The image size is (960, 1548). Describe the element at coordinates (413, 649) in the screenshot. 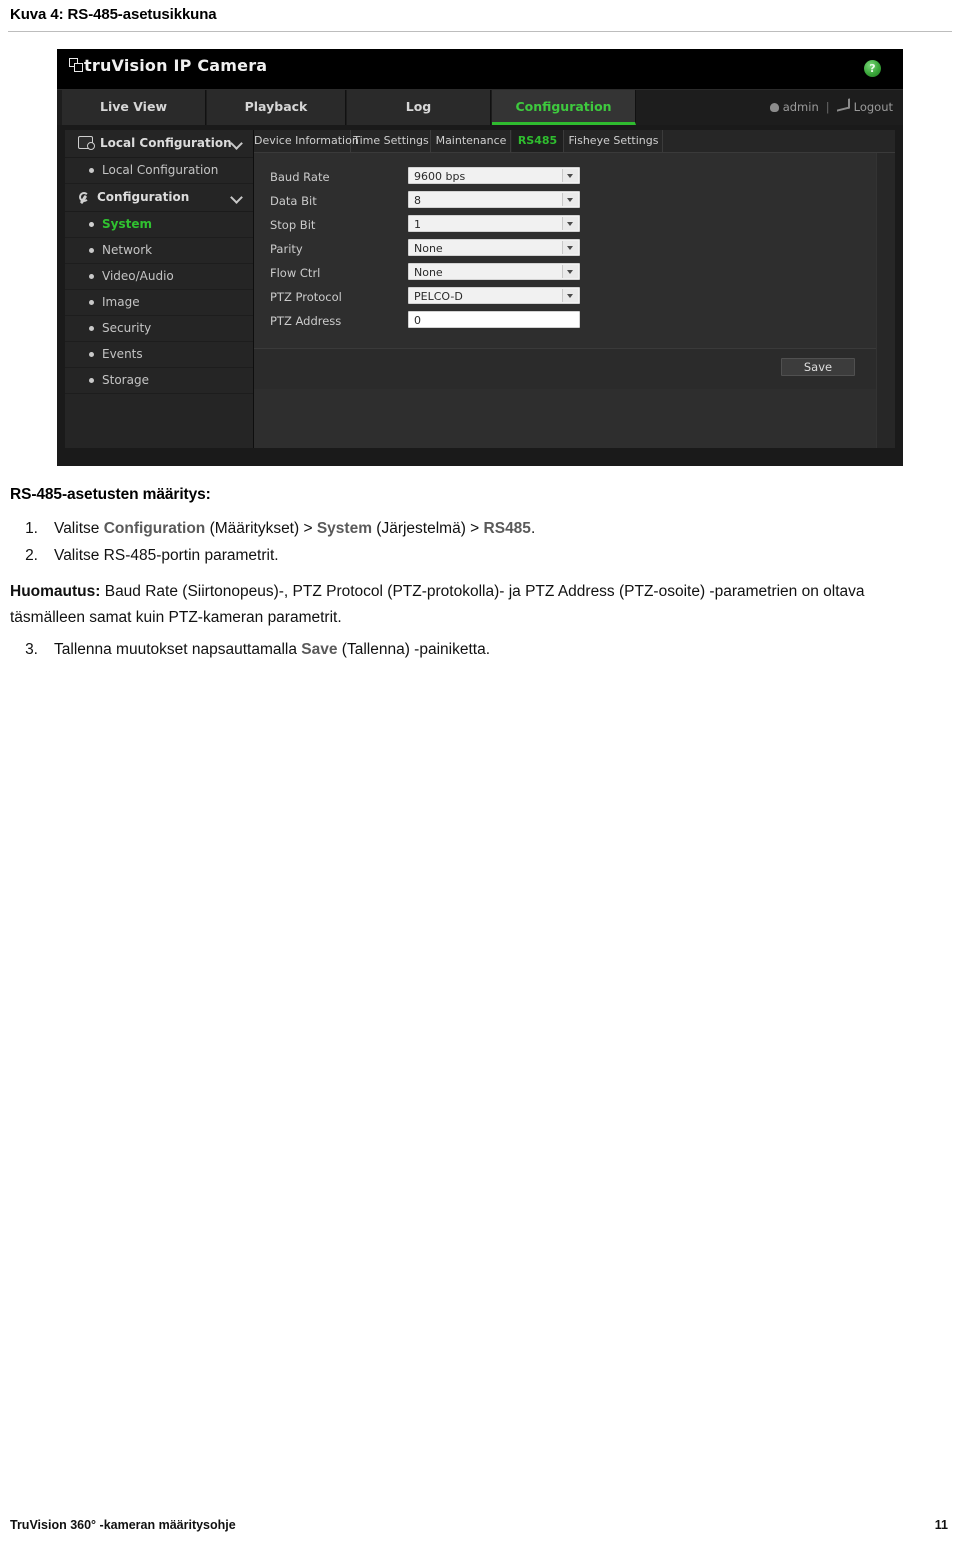

I see `step-text-fragment: (Tallenna) -painiketta.` at that location.